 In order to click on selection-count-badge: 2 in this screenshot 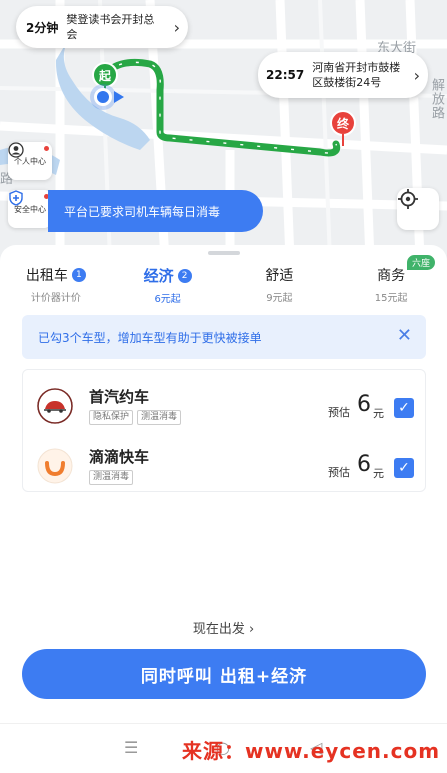, I will do `click(184, 275)`.